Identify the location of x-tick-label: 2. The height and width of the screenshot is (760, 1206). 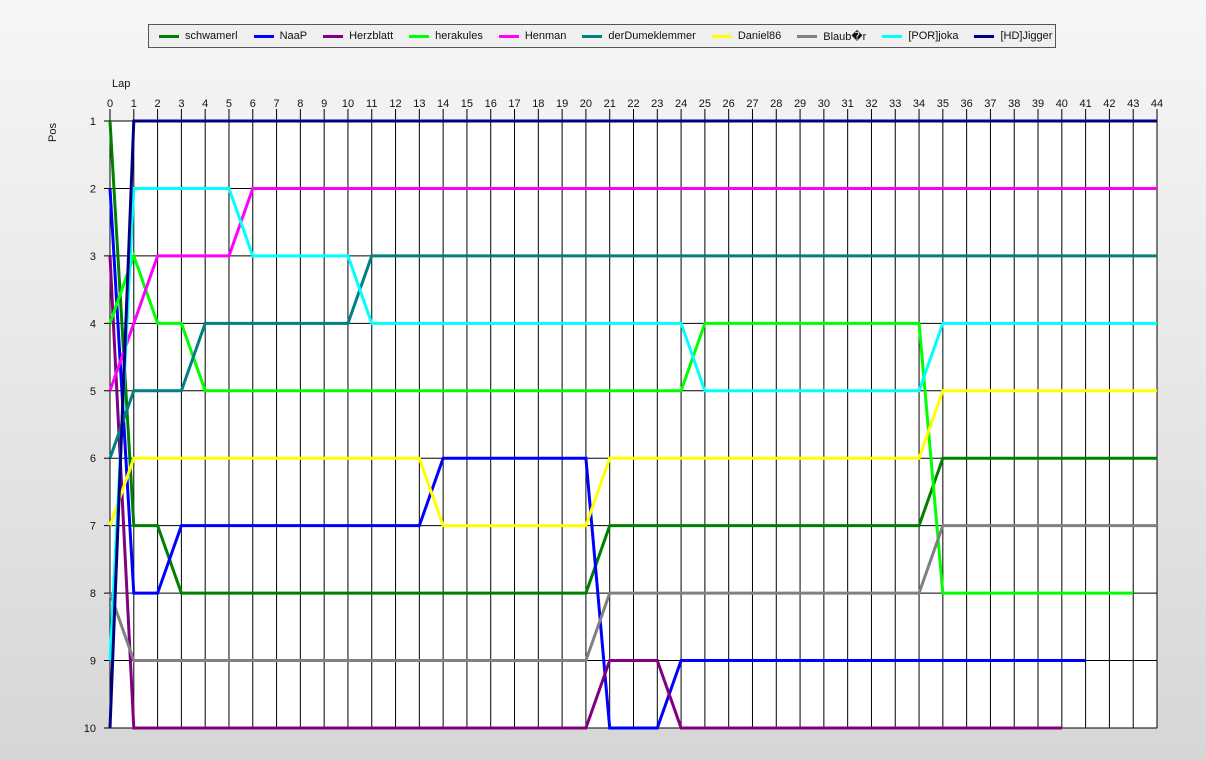
(158, 104).